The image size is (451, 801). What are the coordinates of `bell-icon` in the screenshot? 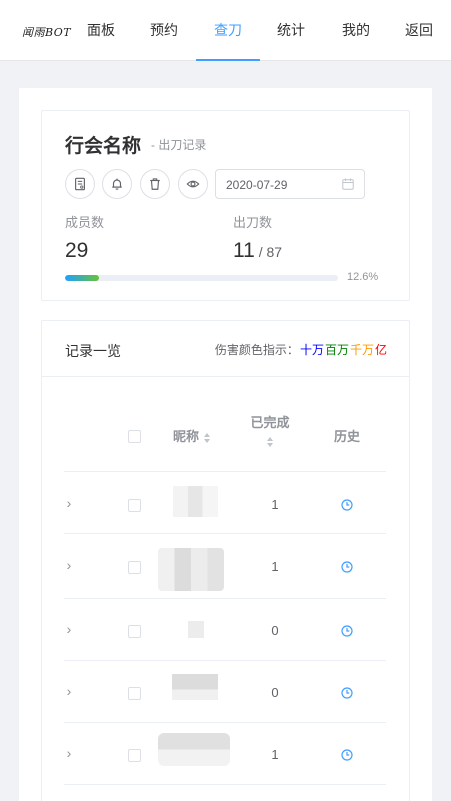 It's located at (117, 184).